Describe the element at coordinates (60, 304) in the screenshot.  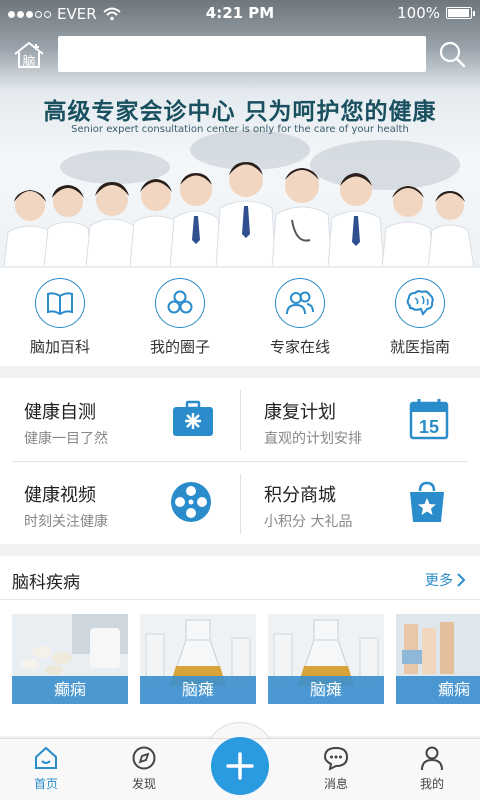
I see `book-icon` at that location.